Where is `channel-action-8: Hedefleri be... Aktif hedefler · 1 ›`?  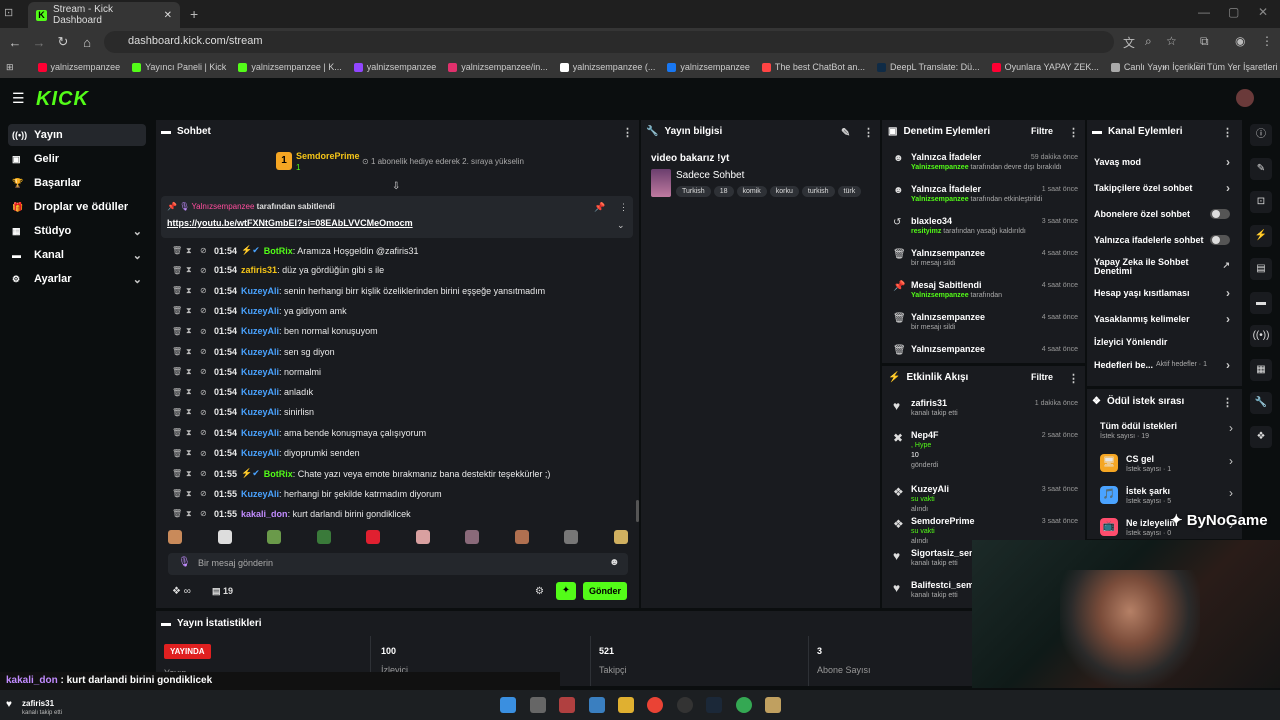
channel-action-8: Hedefleri be... Aktif hedefler · 1 › is located at coordinates (1164, 365).